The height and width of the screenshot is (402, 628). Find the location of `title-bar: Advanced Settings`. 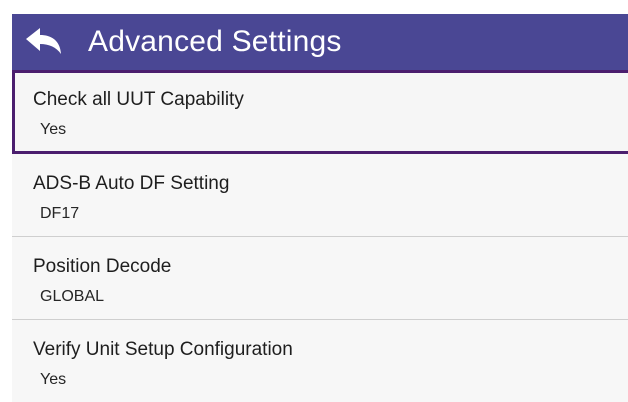

title-bar: Advanced Settings is located at coordinates (320, 42).